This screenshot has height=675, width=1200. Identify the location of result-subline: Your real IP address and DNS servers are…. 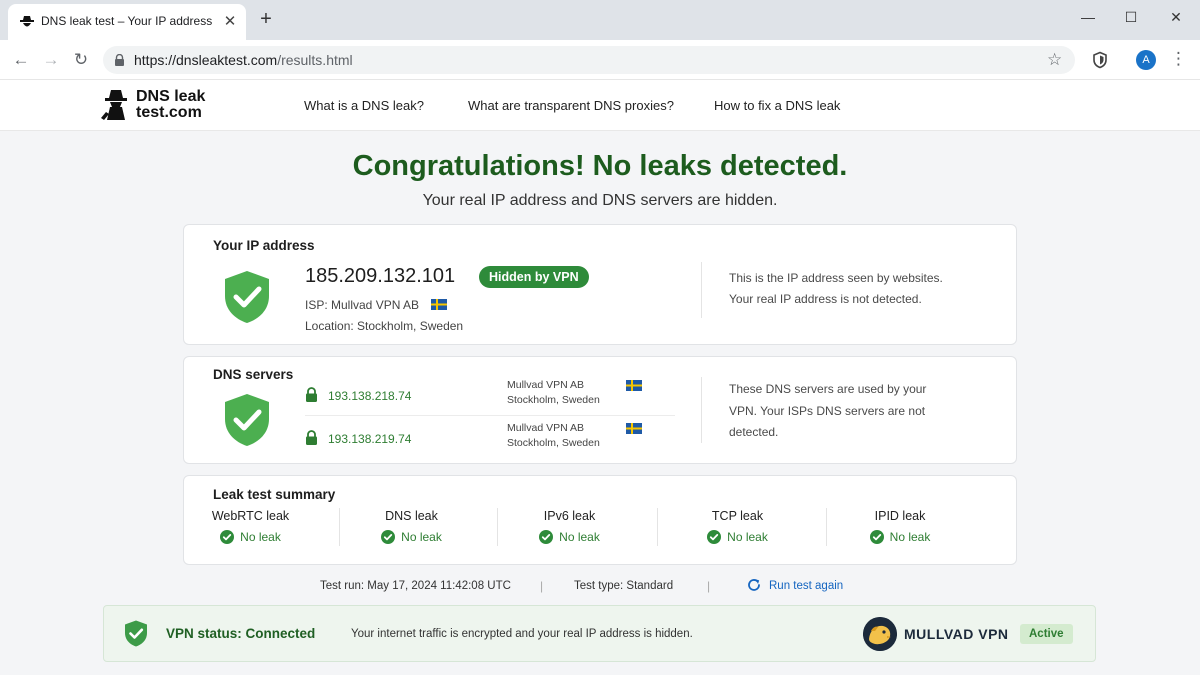
(600, 200).